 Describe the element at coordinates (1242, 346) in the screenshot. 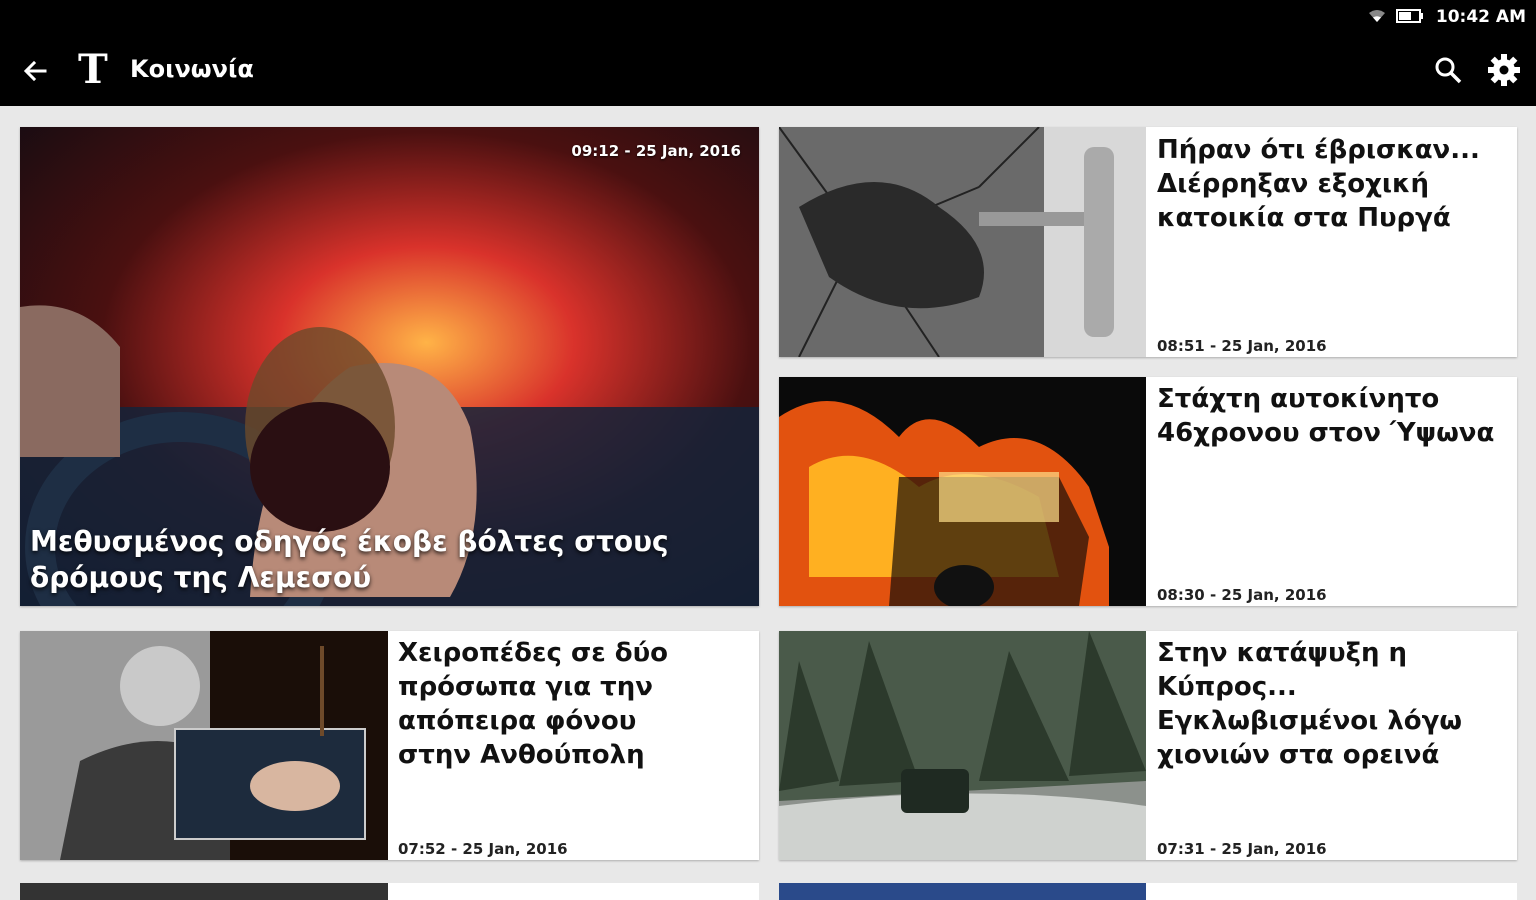

I see `article-timestamp: 08:51 - 25 Jan, 2016` at that location.